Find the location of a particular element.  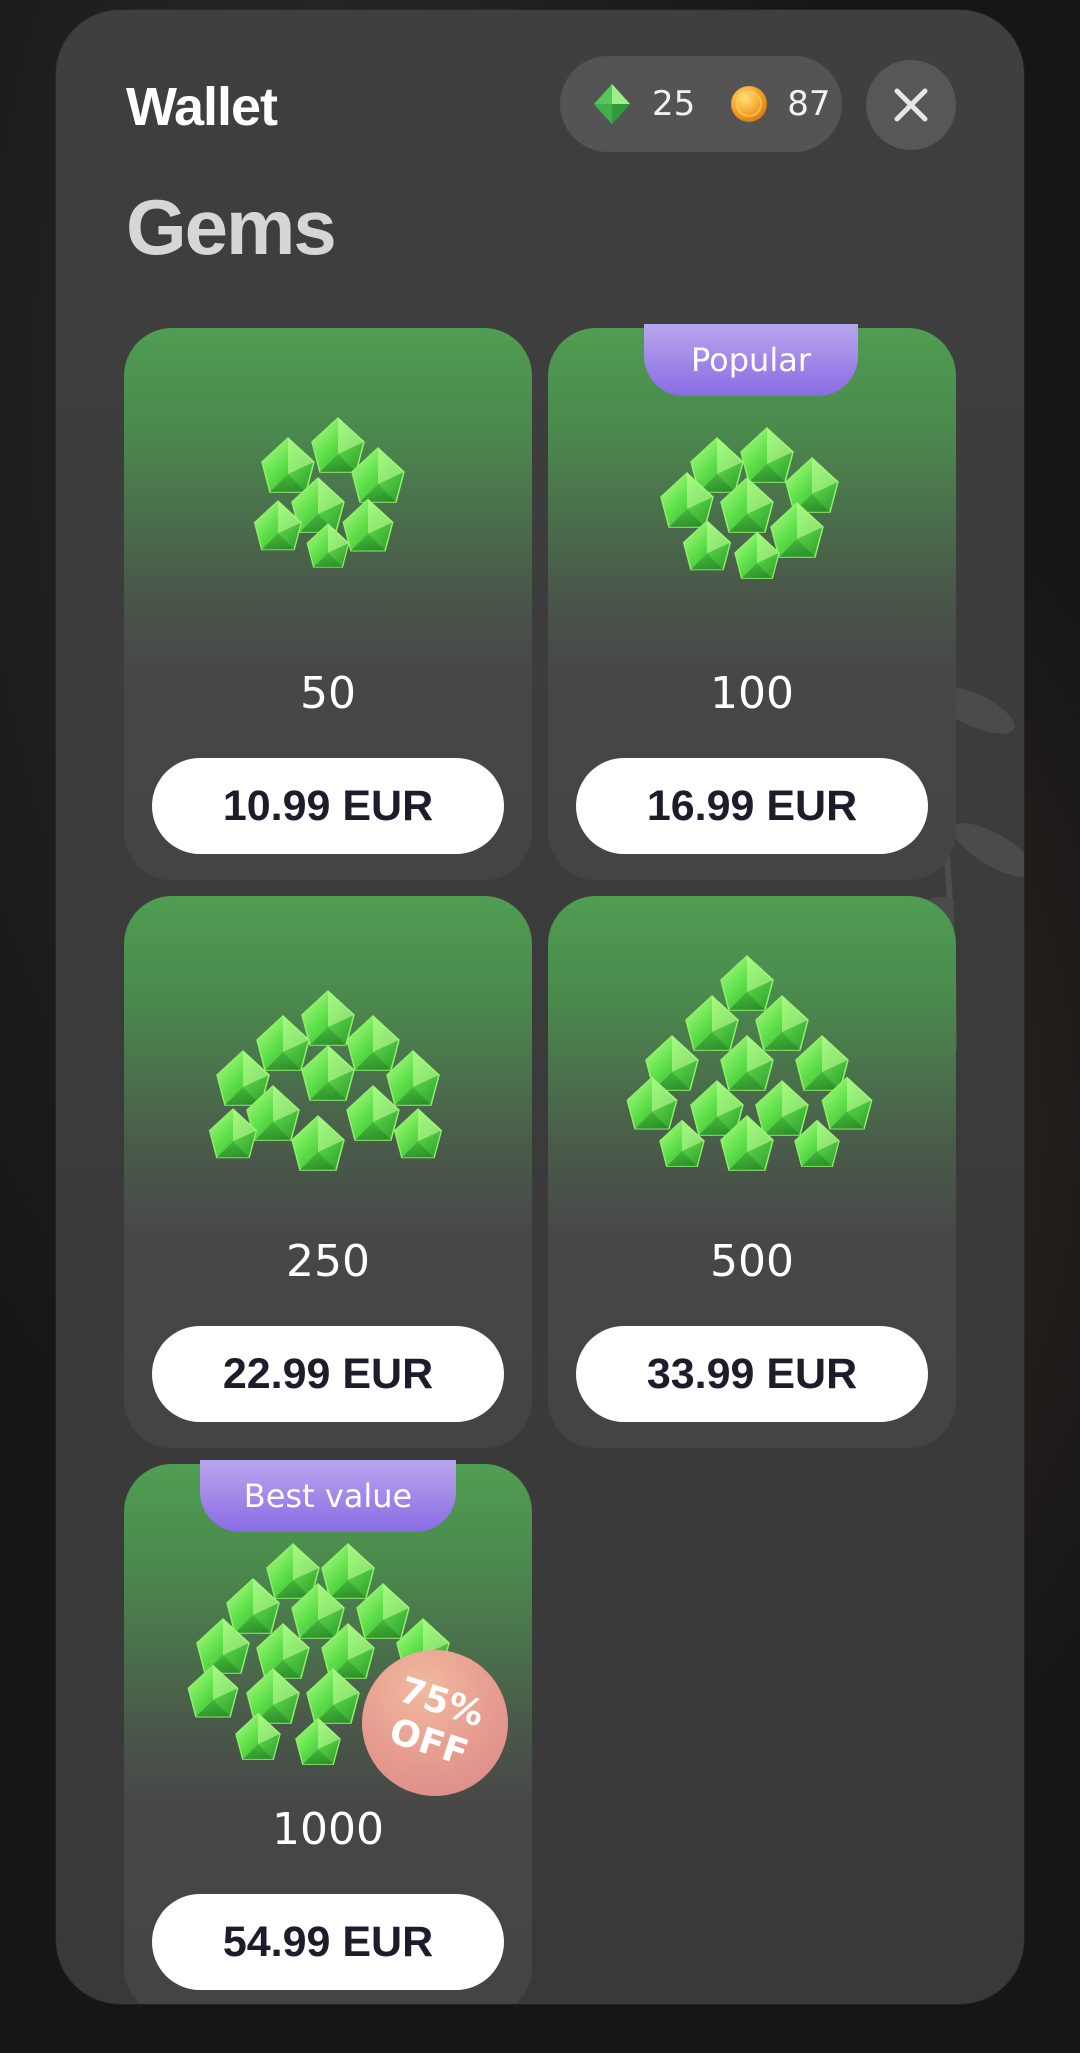

pack-amount: 50 is located at coordinates (328, 693).